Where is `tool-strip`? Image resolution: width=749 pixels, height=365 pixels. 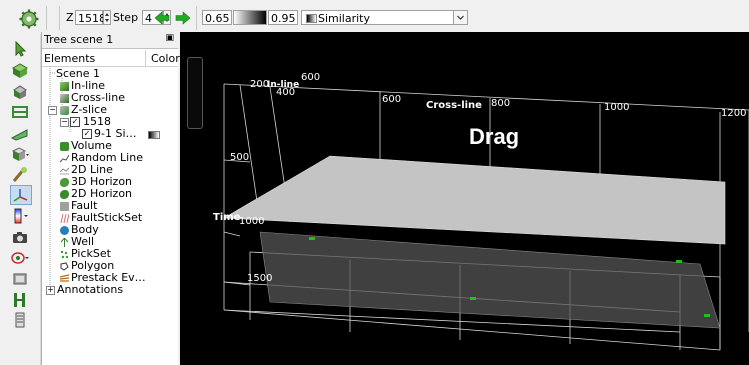 tool-strip is located at coordinates (20, 199).